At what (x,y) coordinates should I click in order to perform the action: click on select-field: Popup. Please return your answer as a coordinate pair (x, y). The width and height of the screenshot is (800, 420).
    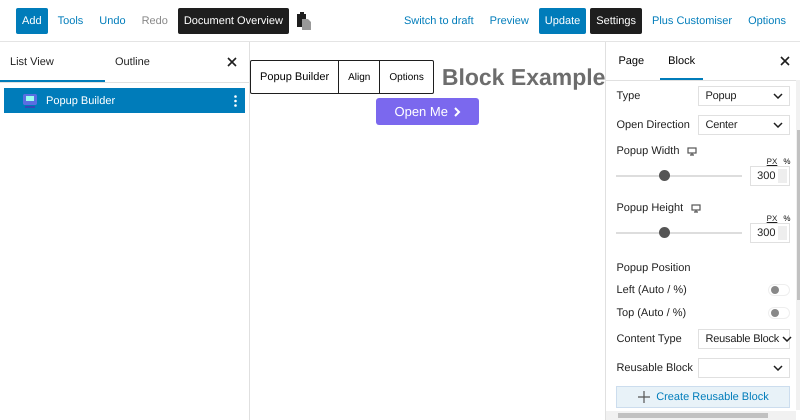
    Looking at the image, I should click on (744, 96).